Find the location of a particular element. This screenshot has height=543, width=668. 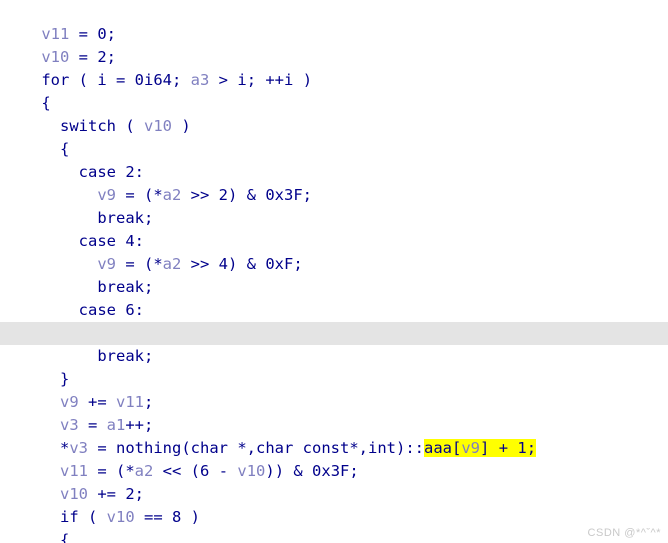

code-line: switch ( v10 ) is located at coordinates (334, 113).